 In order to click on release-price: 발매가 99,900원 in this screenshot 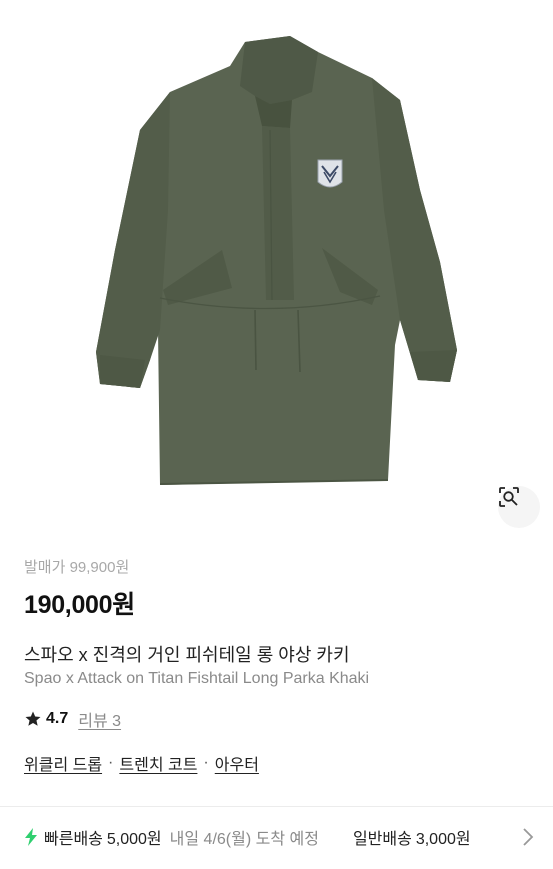, I will do `click(77, 567)`.